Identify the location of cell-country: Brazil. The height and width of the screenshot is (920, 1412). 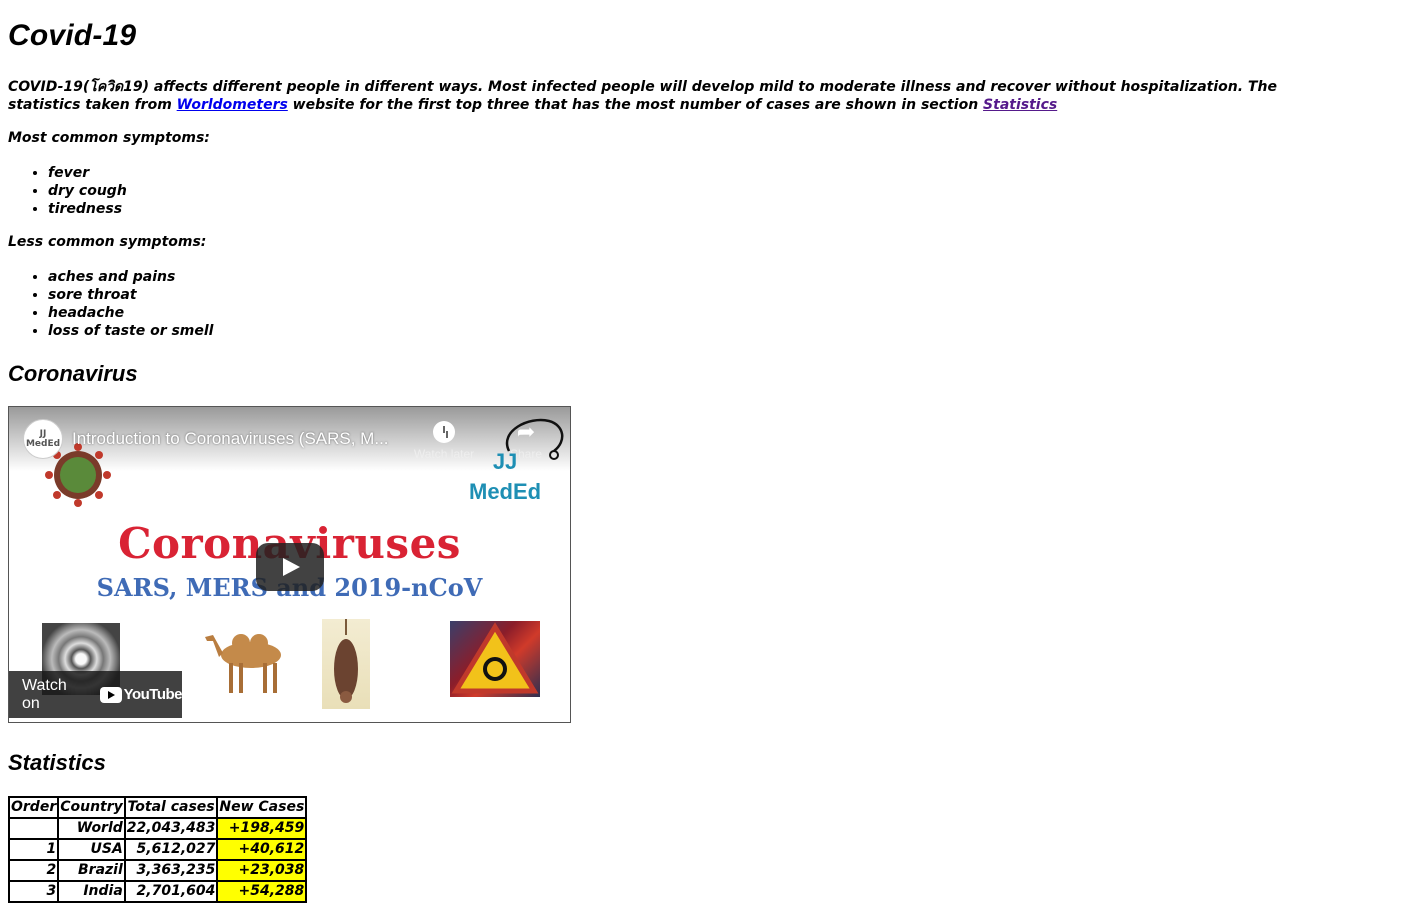
(91, 870).